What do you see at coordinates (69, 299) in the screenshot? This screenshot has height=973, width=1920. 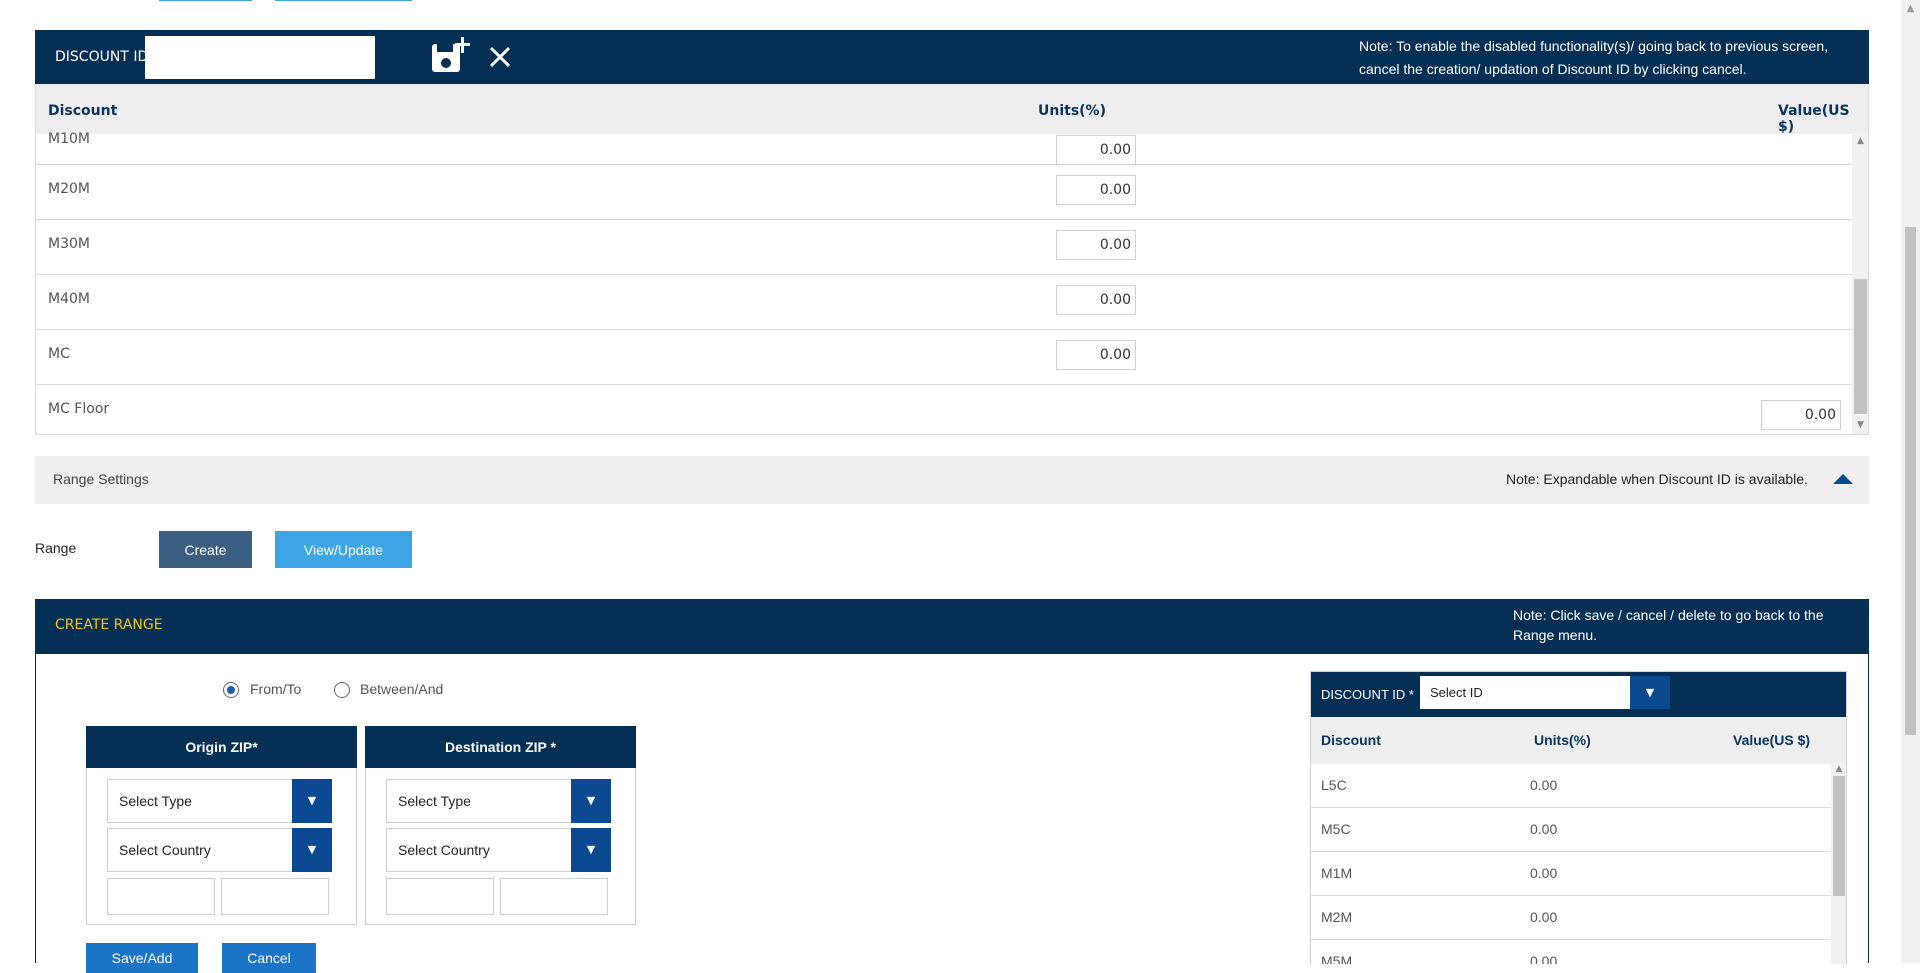 I see `row-name: M40M` at bounding box center [69, 299].